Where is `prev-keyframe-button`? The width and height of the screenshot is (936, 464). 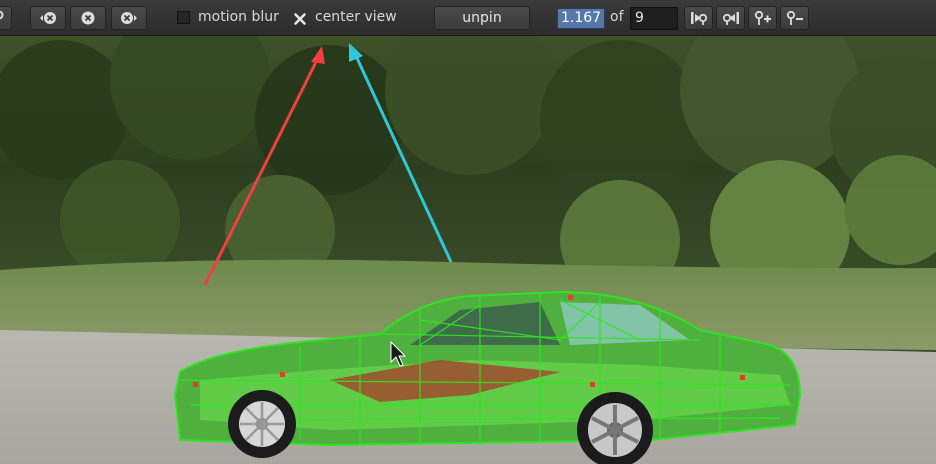
prev-keyframe-button is located at coordinates (698, 18).